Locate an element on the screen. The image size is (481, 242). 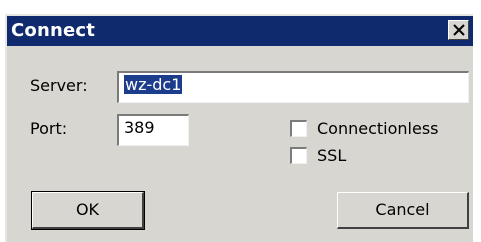
ssl-label: SSL is located at coordinates (331, 156).